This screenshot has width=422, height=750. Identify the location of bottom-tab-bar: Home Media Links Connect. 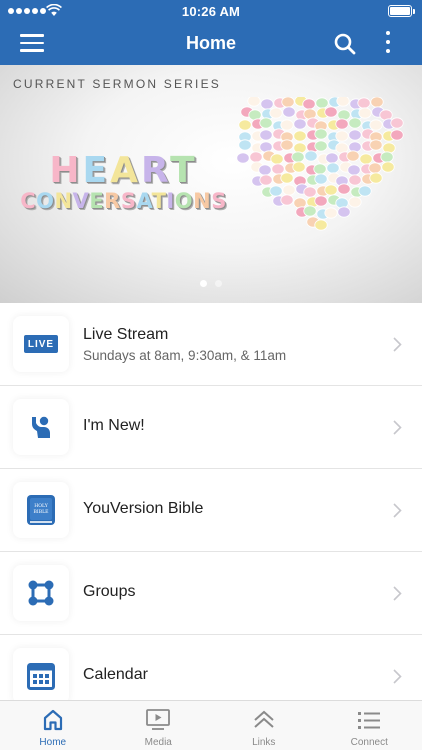
(211, 725).